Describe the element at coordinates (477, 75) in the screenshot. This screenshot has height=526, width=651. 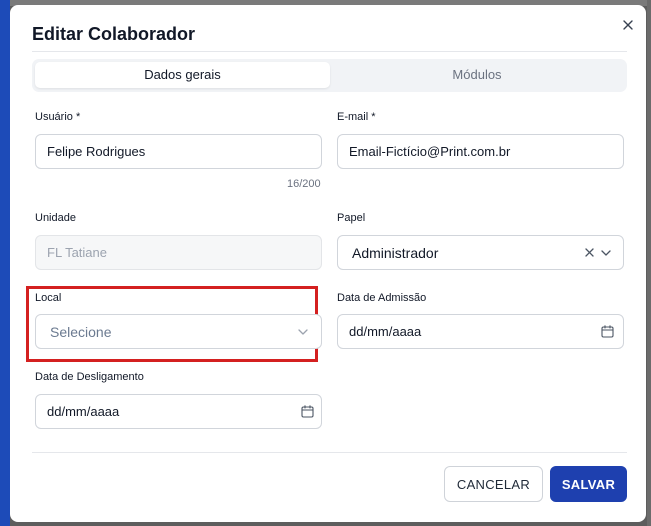
I see `tab-modulos: Módulos` at that location.